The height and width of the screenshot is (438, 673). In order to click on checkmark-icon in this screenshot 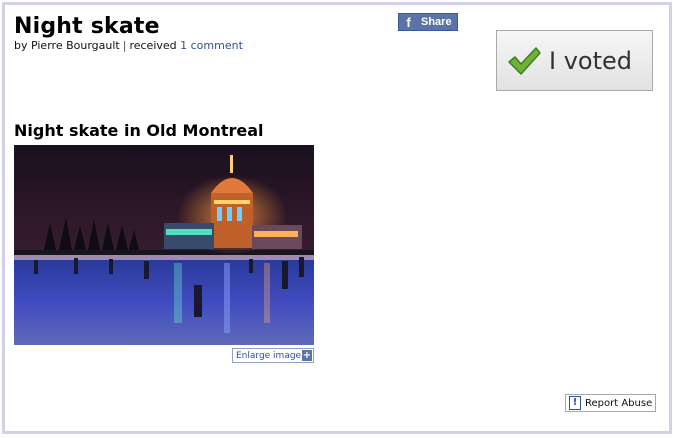, I will do `click(524, 60)`.